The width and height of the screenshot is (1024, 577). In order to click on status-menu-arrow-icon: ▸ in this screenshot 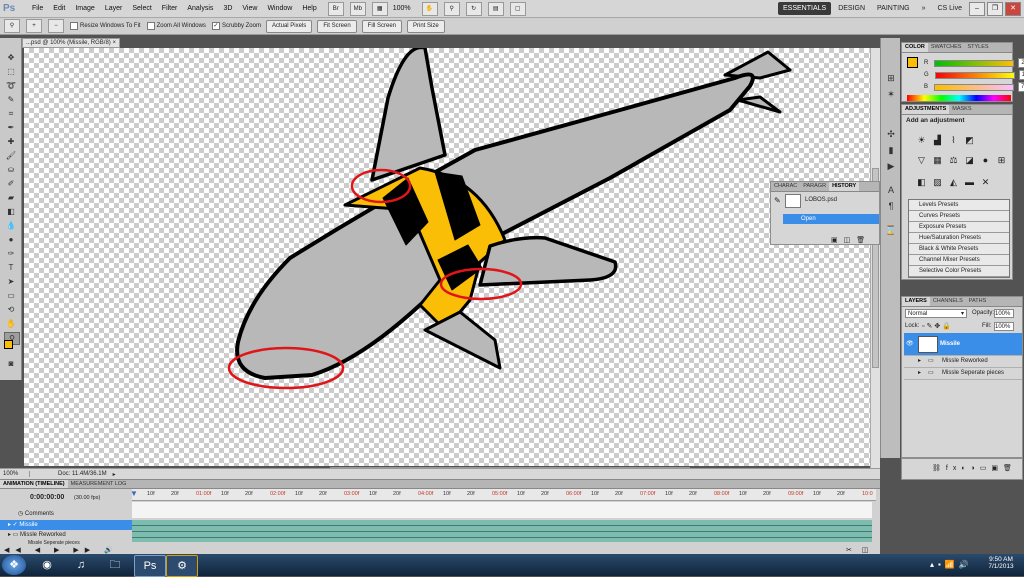, I will do `click(114, 474)`.